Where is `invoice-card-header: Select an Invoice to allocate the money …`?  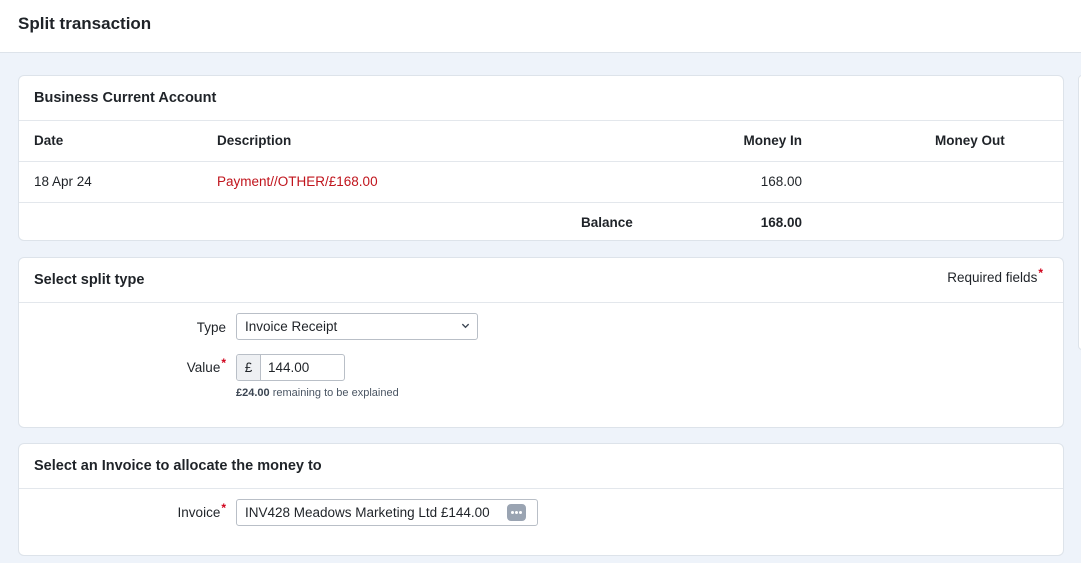 invoice-card-header: Select an Invoice to allocate the money … is located at coordinates (541, 466).